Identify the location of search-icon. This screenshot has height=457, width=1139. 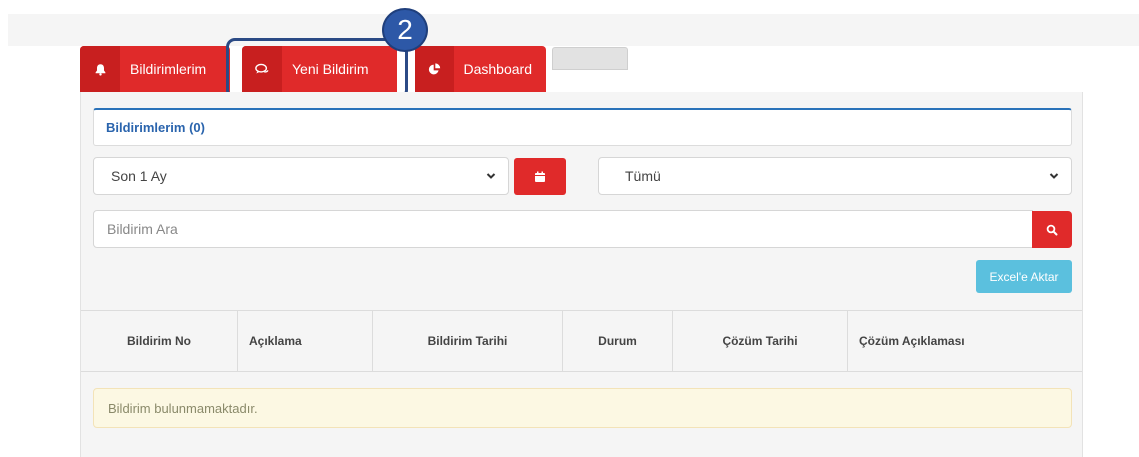
(1052, 229).